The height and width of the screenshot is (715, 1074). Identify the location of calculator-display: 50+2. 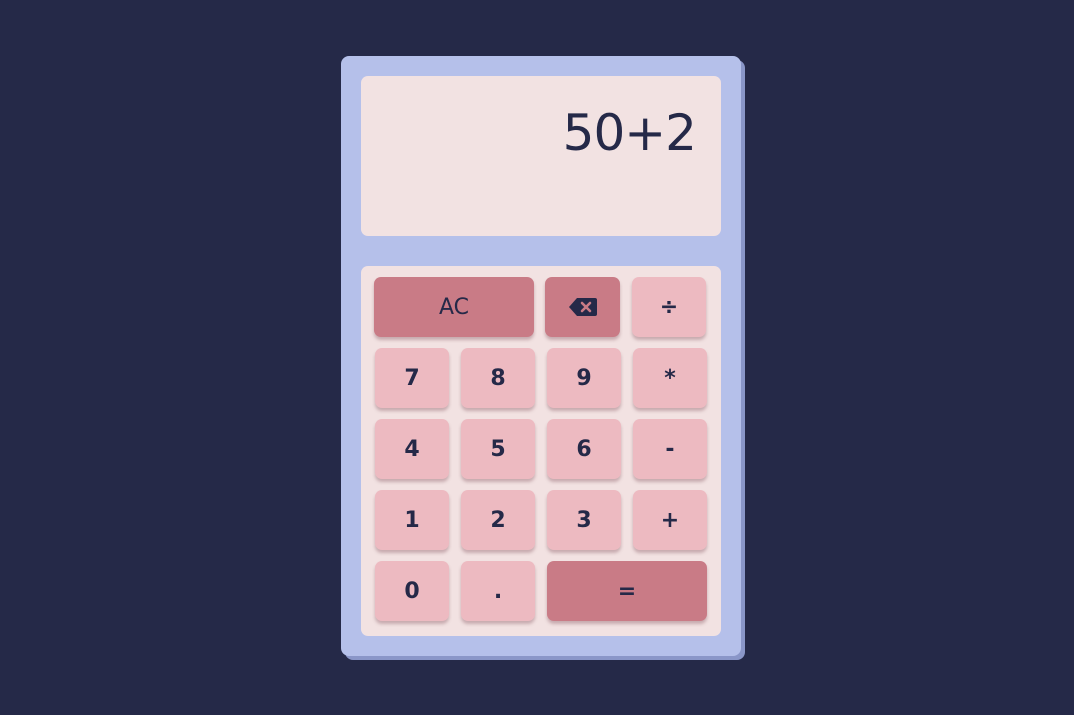
(541, 156).